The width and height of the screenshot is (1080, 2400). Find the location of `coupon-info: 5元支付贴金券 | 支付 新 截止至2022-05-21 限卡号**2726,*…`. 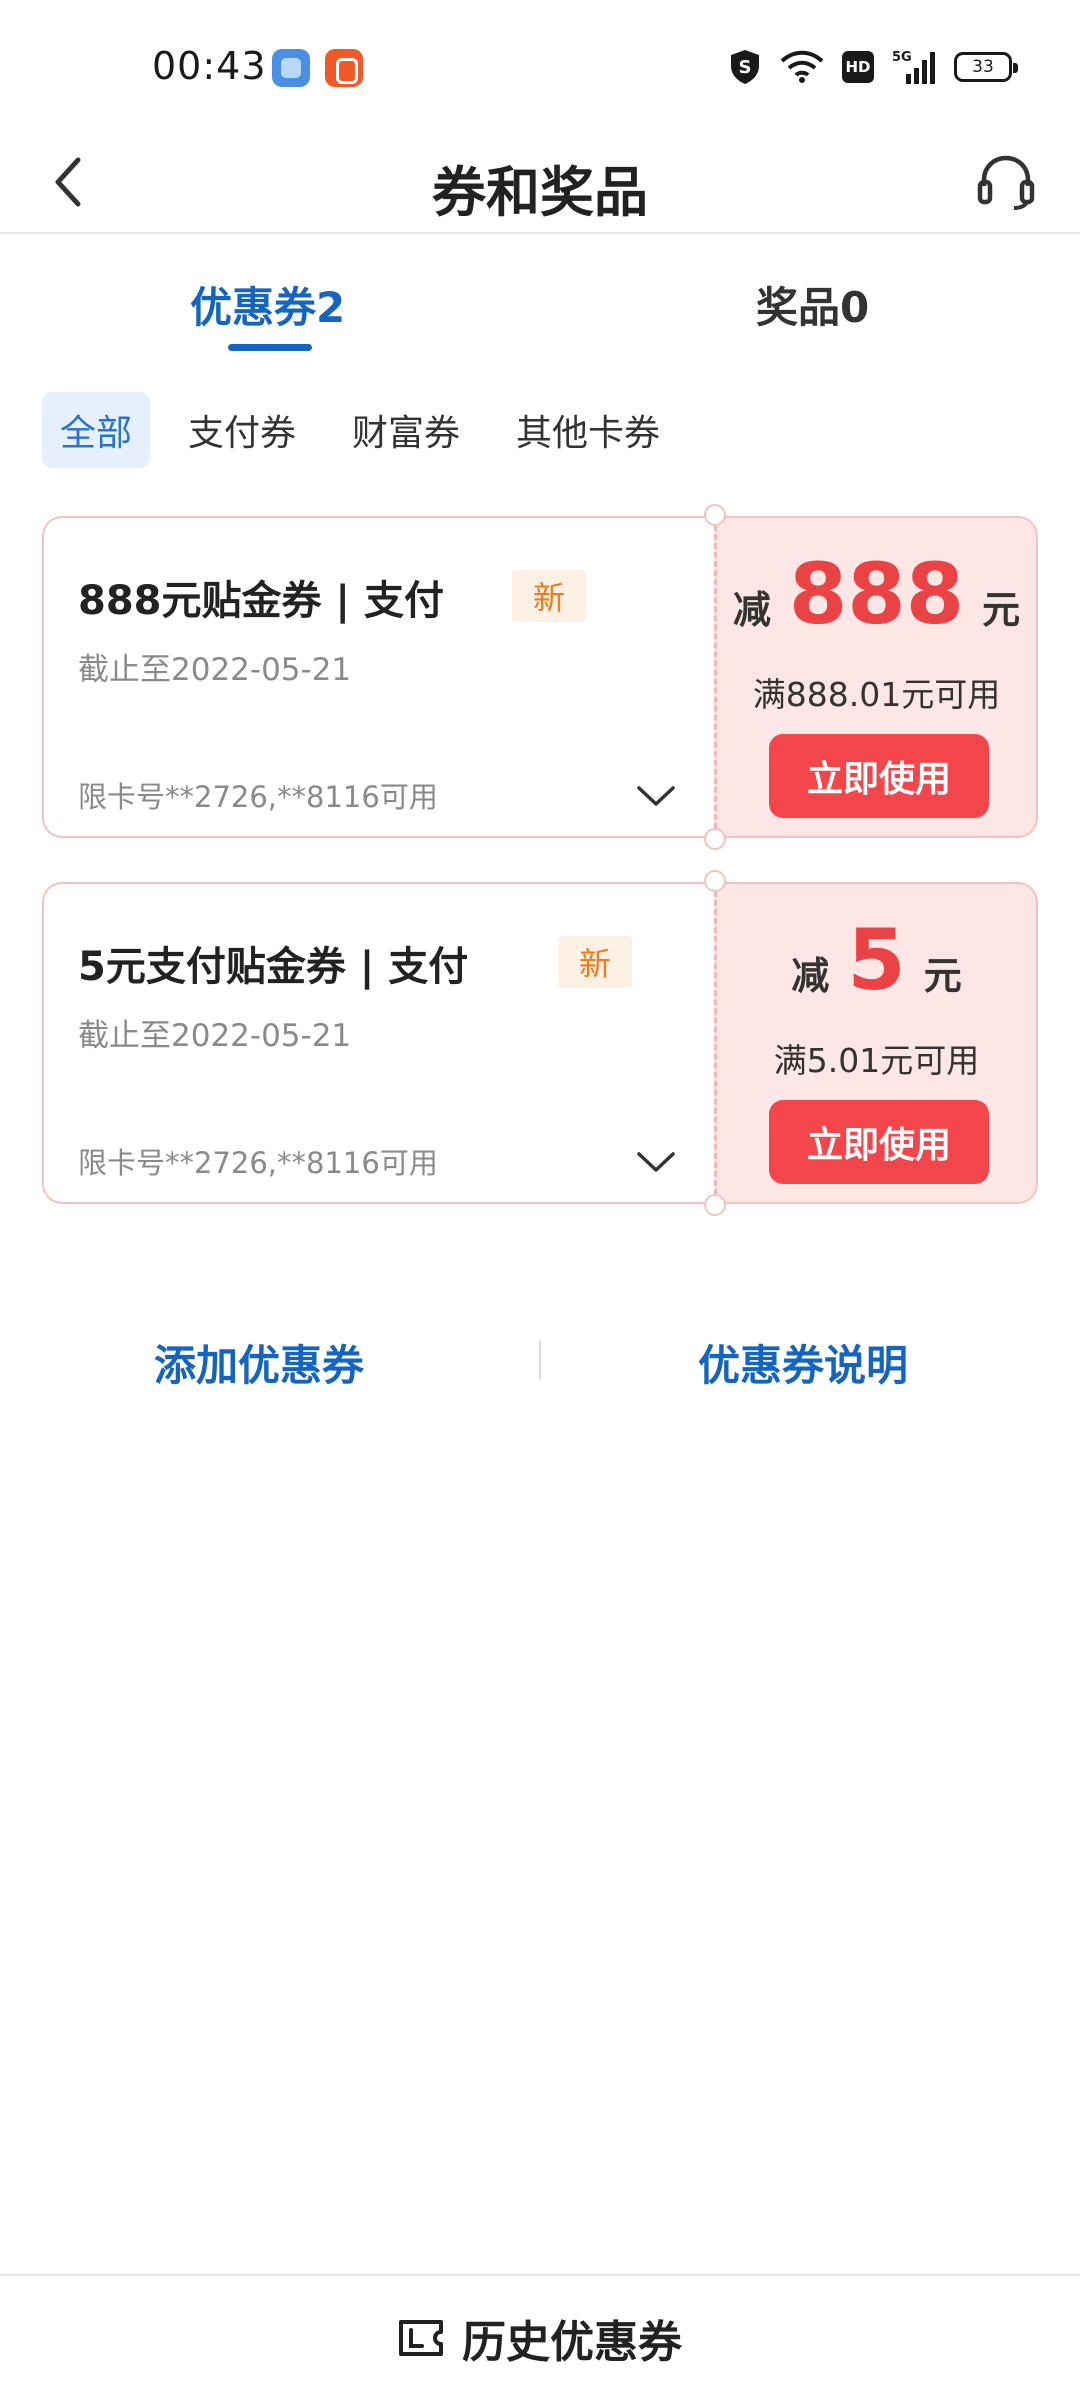

coupon-info: 5元支付贴金券 | 支付 新 截止至2022-05-21 限卡号**2726,*… is located at coordinates (378, 1043).